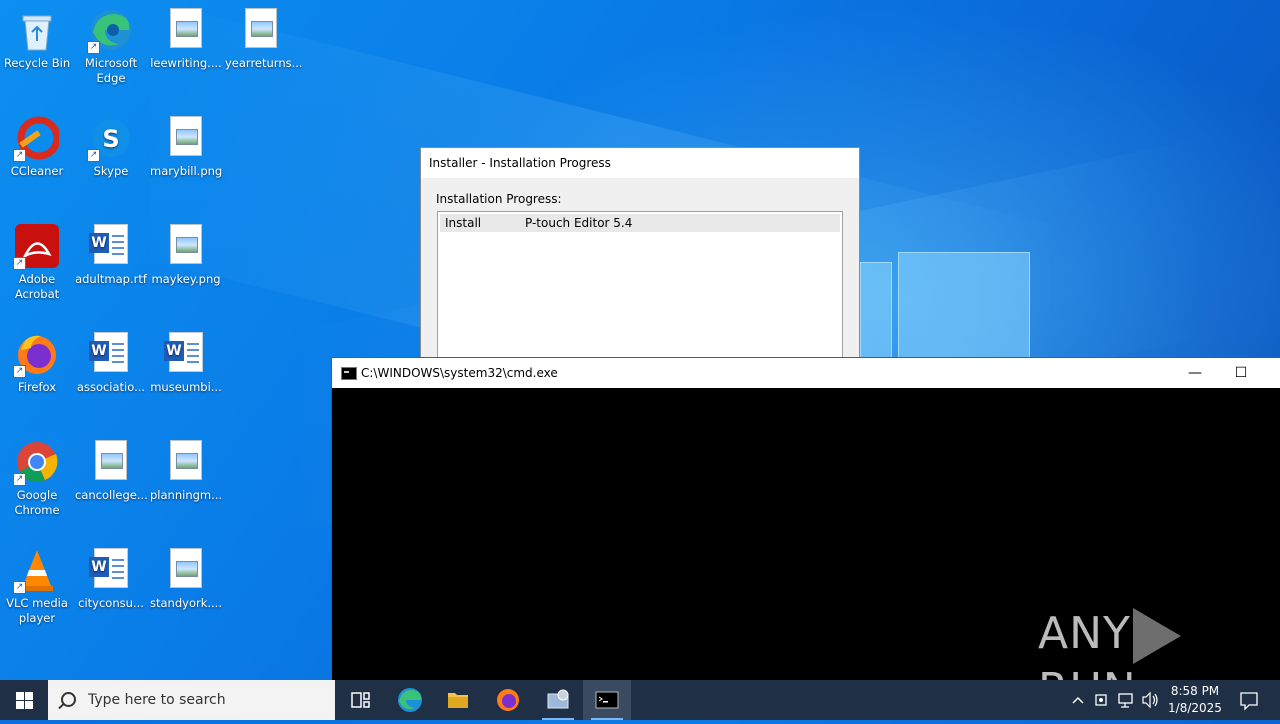 The width and height of the screenshot is (1280, 724). I want to click on minimize-button: —, so click(1195, 373).